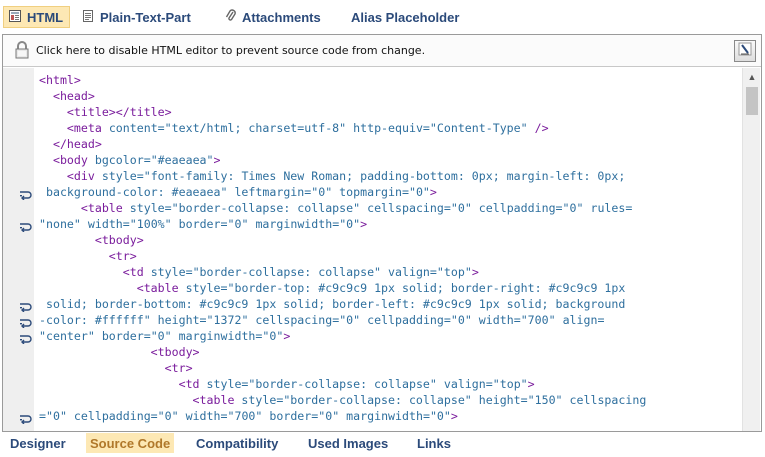  I want to click on tab-alias-placeholder: Alias Placeholder, so click(405, 17).